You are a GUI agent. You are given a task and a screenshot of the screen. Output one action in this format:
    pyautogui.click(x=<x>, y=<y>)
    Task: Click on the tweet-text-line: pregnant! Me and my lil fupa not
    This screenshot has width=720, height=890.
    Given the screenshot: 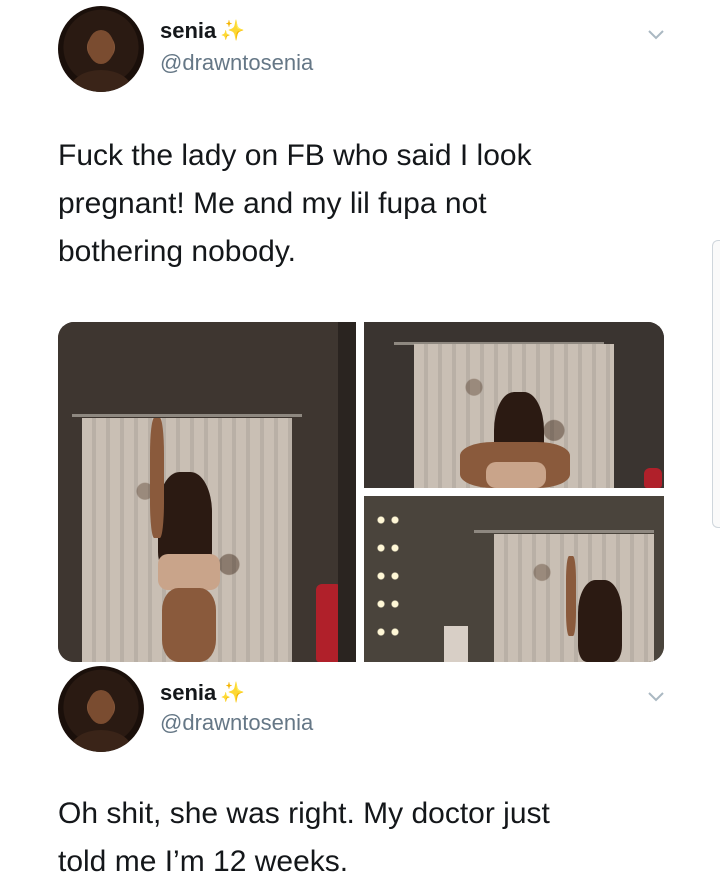 What is the action you would take?
    pyautogui.click(x=272, y=203)
    